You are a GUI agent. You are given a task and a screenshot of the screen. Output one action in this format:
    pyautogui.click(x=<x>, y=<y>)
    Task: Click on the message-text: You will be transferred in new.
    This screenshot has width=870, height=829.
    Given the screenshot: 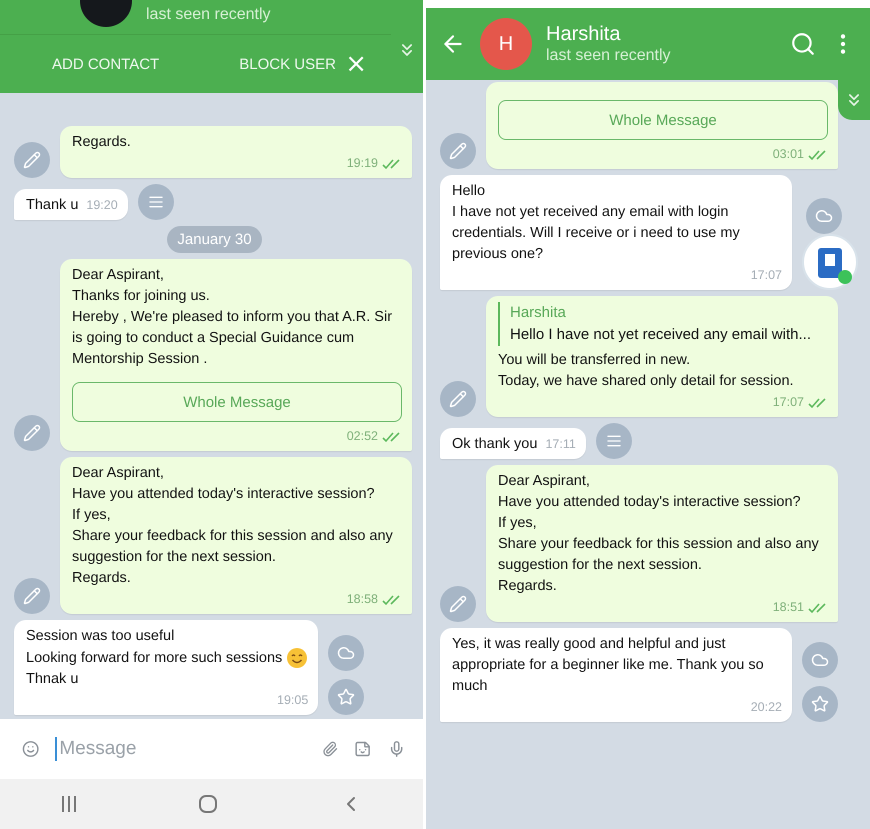 What is the action you would take?
    pyautogui.click(x=594, y=360)
    